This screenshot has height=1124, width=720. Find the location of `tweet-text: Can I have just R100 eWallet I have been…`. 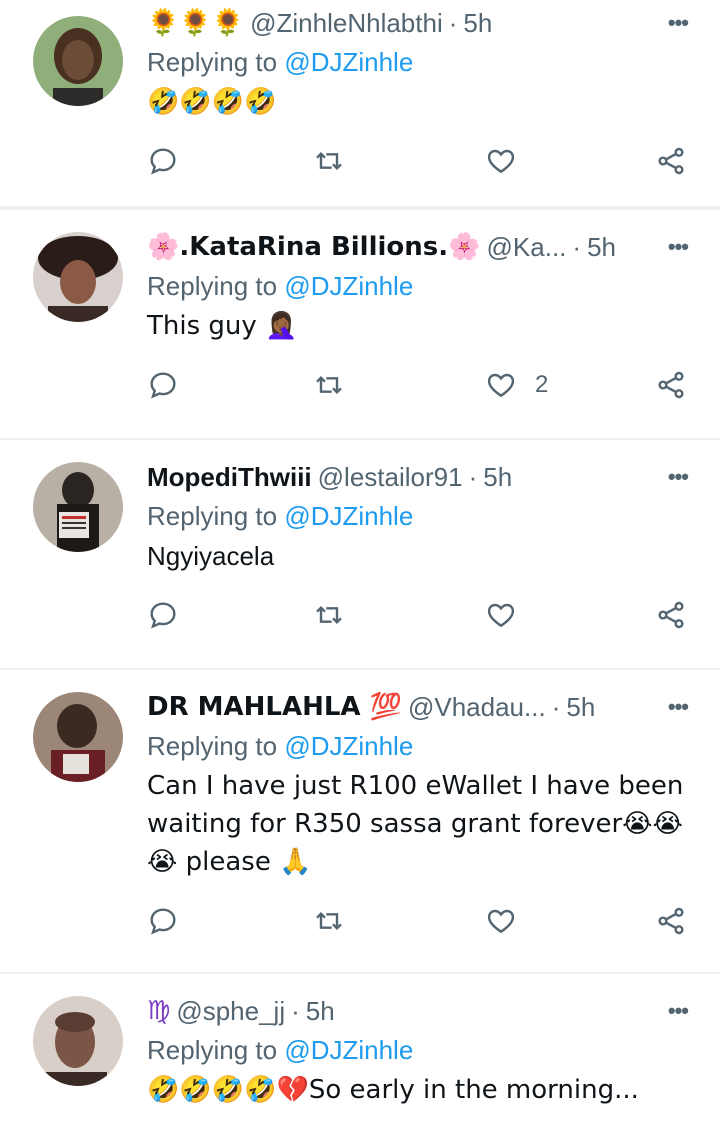

tweet-text: Can I have just R100 eWallet I have been… is located at coordinates (418, 824).